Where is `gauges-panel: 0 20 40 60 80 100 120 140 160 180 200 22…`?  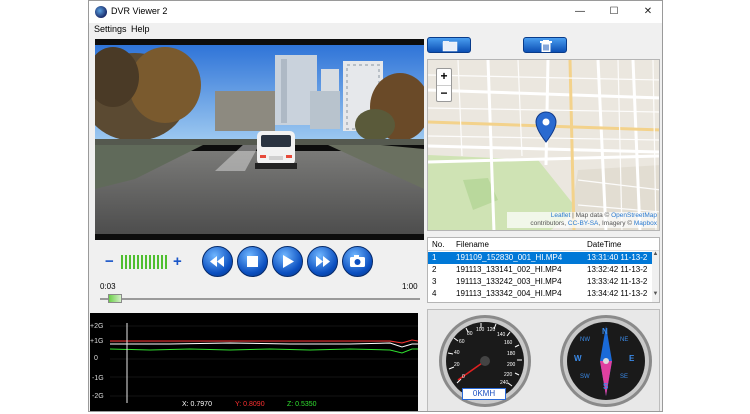 gauges-panel: 0 20 40 60 80 100 120 140 160 180 200 22… is located at coordinates (543, 360).